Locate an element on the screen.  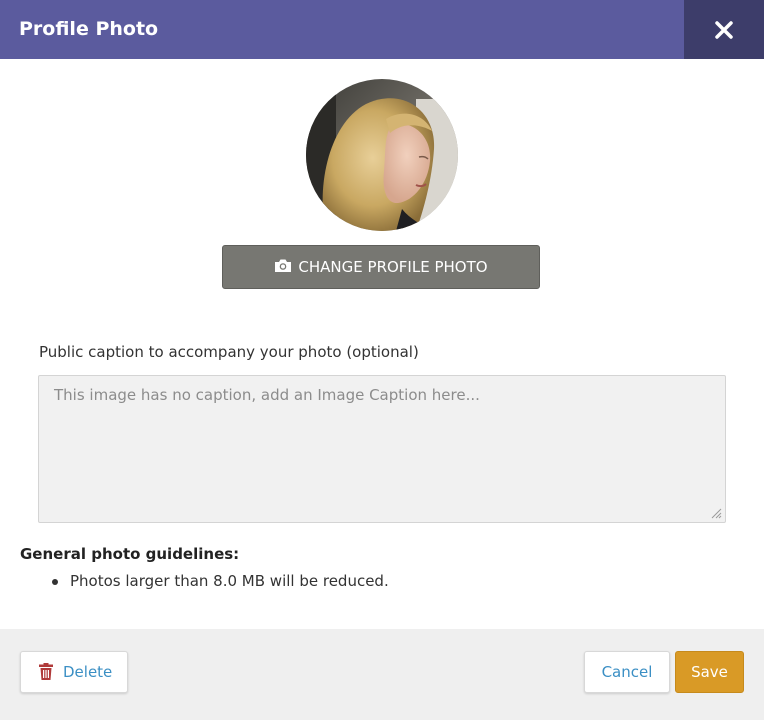
cancel-button: Cancel is located at coordinates (627, 672).